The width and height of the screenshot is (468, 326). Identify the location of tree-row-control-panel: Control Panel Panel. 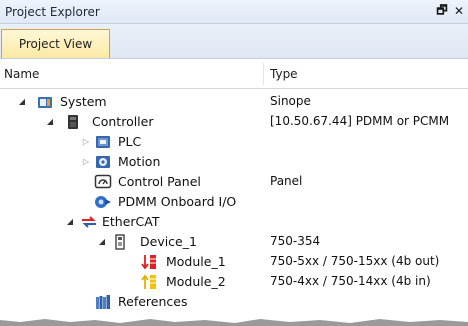
(234, 182).